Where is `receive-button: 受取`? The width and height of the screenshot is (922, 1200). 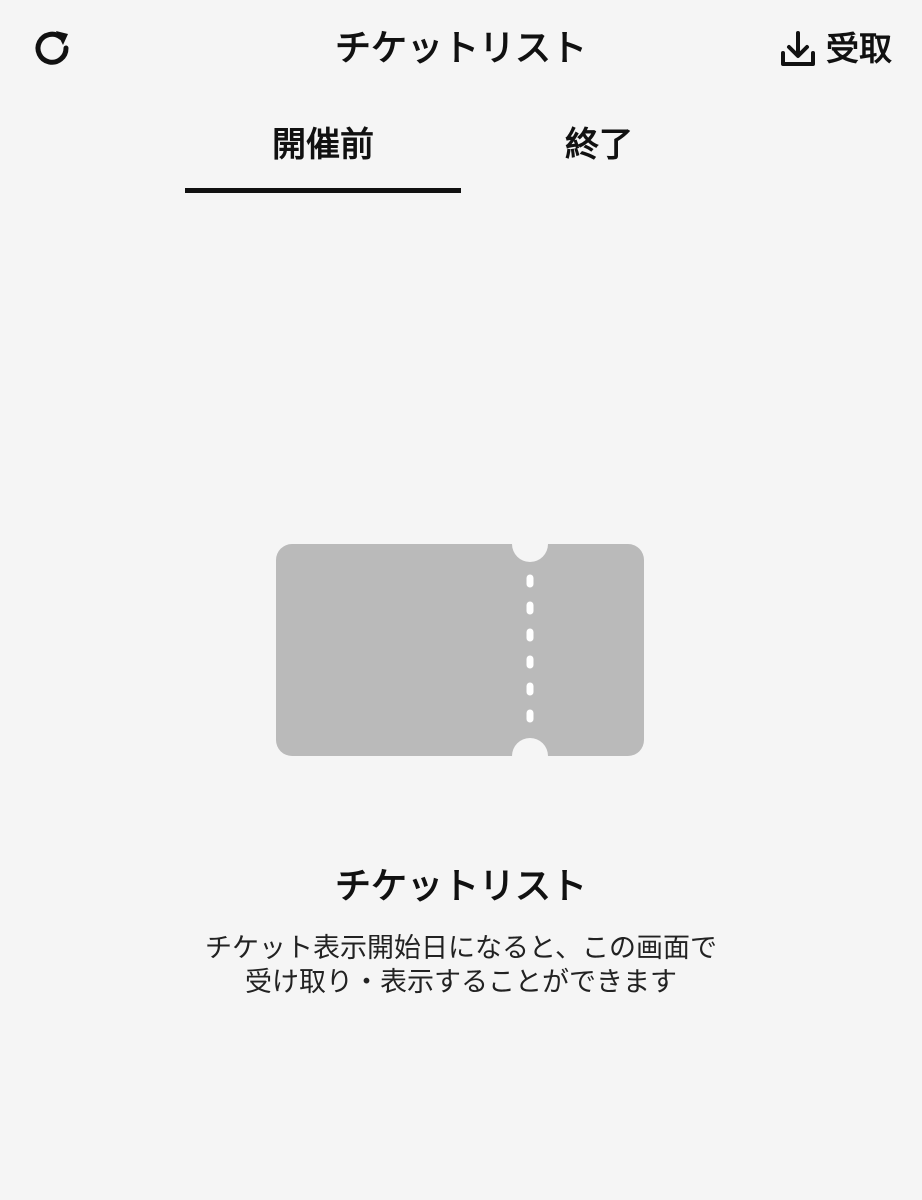 receive-button: 受取 is located at coordinates (835, 49).